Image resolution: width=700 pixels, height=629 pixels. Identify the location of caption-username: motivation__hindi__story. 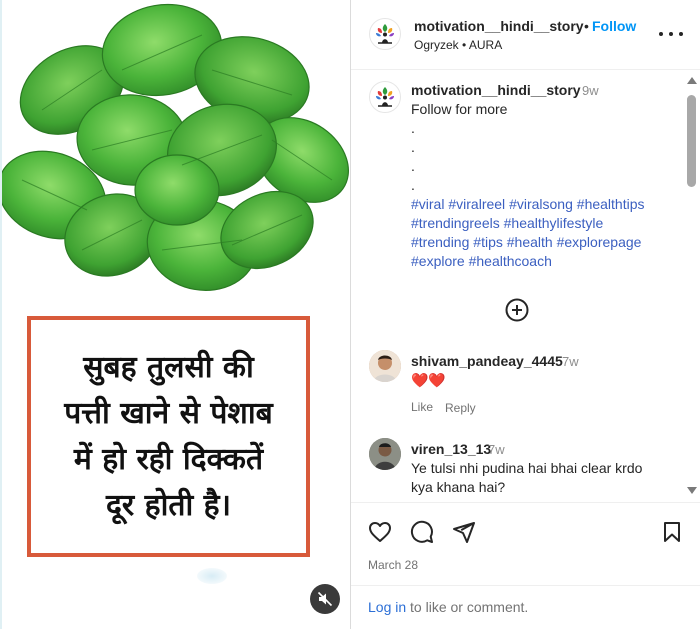
(496, 90).